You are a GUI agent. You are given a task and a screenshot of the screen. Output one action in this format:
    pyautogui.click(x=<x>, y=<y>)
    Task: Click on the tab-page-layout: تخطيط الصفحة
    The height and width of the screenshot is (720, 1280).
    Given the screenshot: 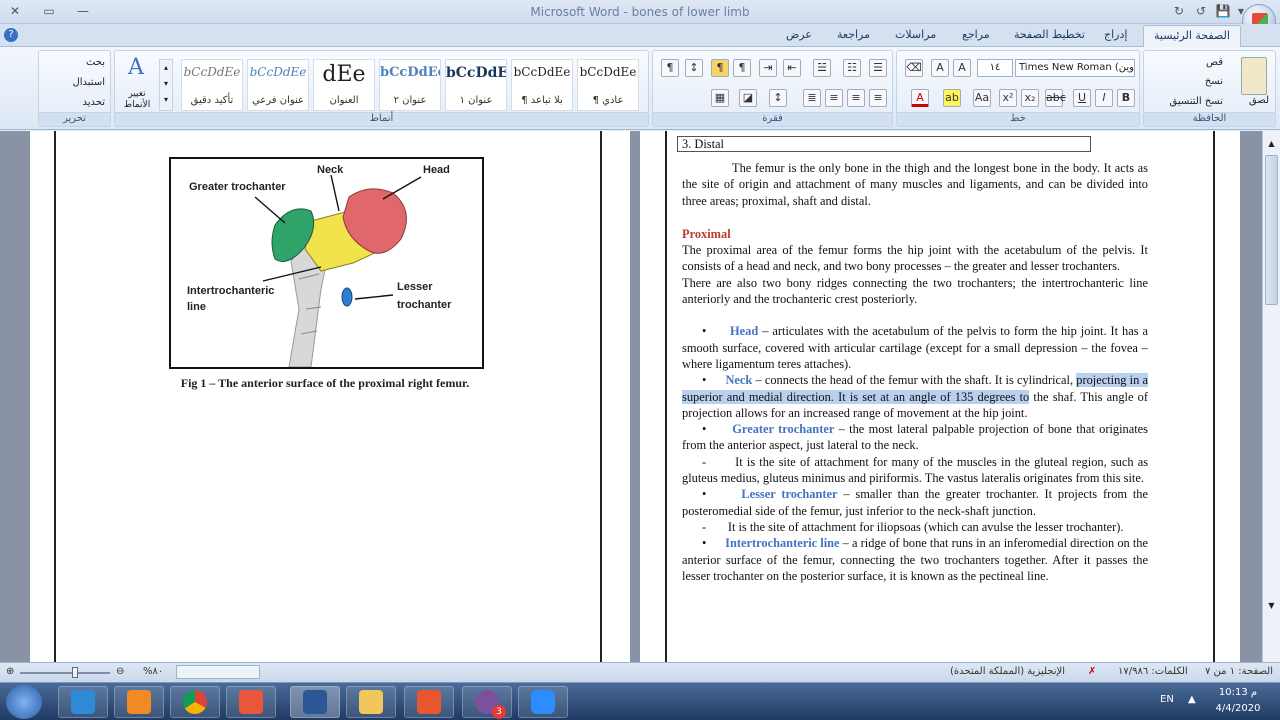 What is the action you would take?
    pyautogui.click(x=1049, y=34)
    